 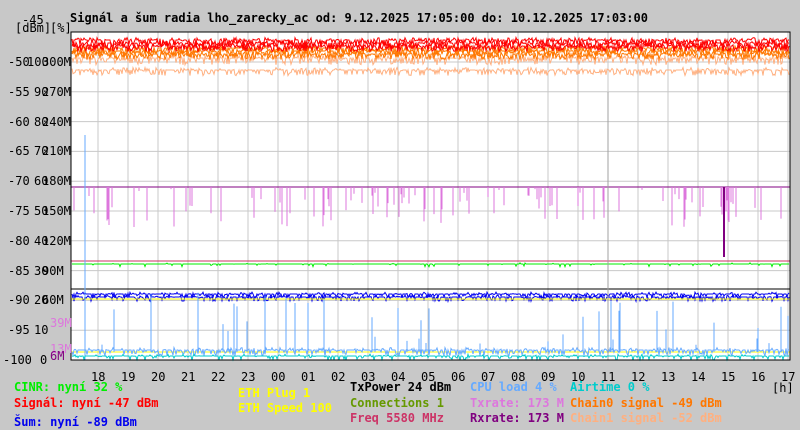 What do you see at coordinates (44, 360) in the screenshot?
I see `y-tick-pct: 0` at bounding box center [44, 360].